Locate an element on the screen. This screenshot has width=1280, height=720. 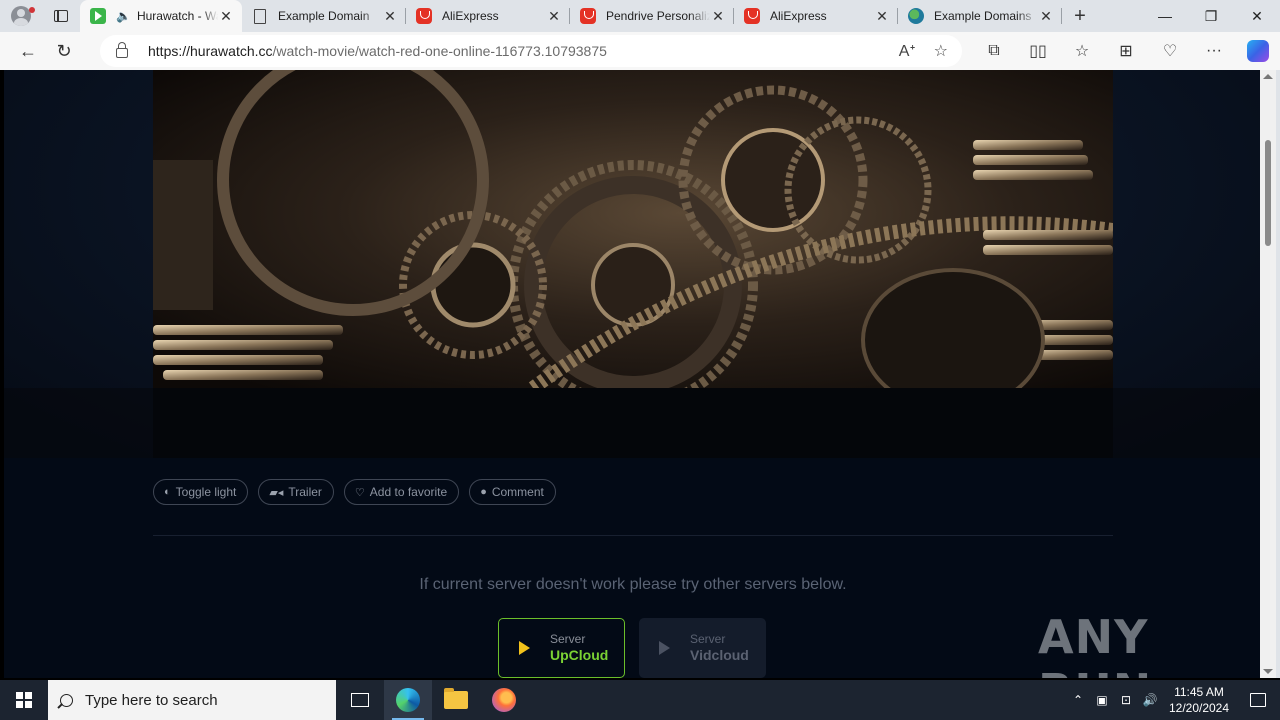
avatar is located at coordinates (21, 16).